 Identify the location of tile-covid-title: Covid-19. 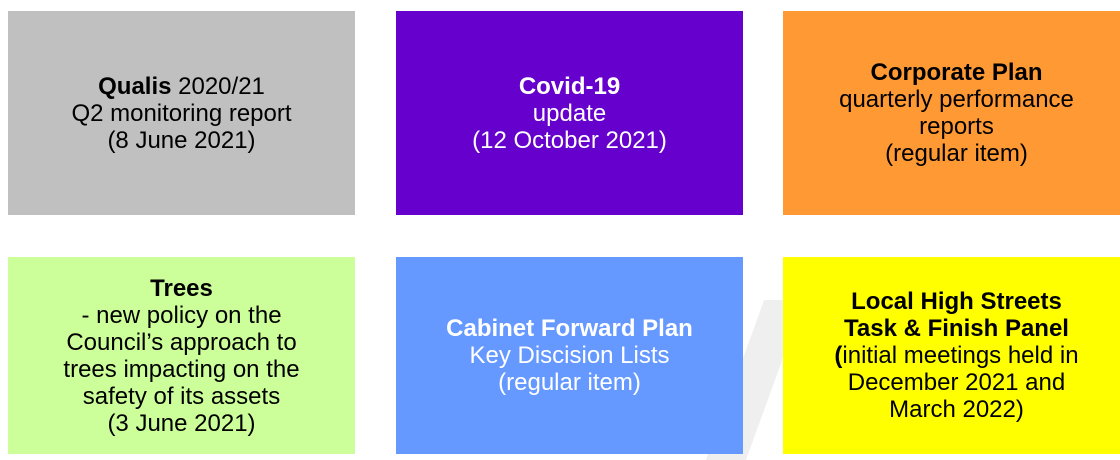
(569, 86).